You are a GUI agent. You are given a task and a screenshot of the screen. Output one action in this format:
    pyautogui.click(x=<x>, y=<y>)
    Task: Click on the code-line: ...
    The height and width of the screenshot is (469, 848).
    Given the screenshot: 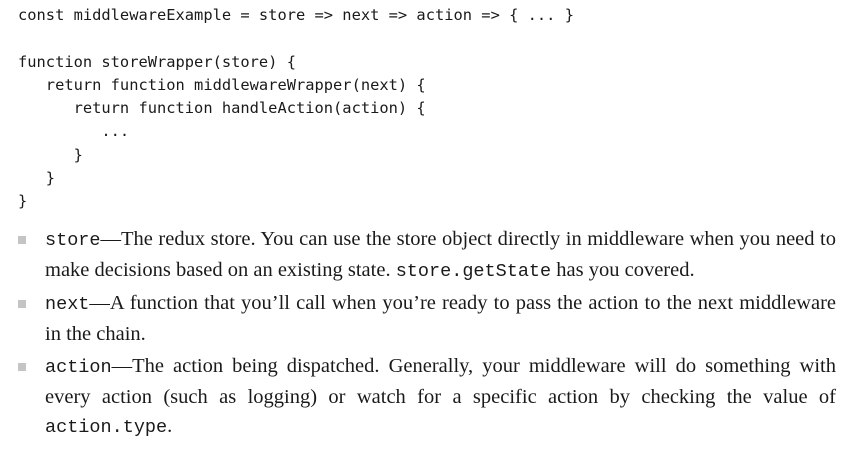 What is the action you would take?
    pyautogui.click(x=74, y=131)
    